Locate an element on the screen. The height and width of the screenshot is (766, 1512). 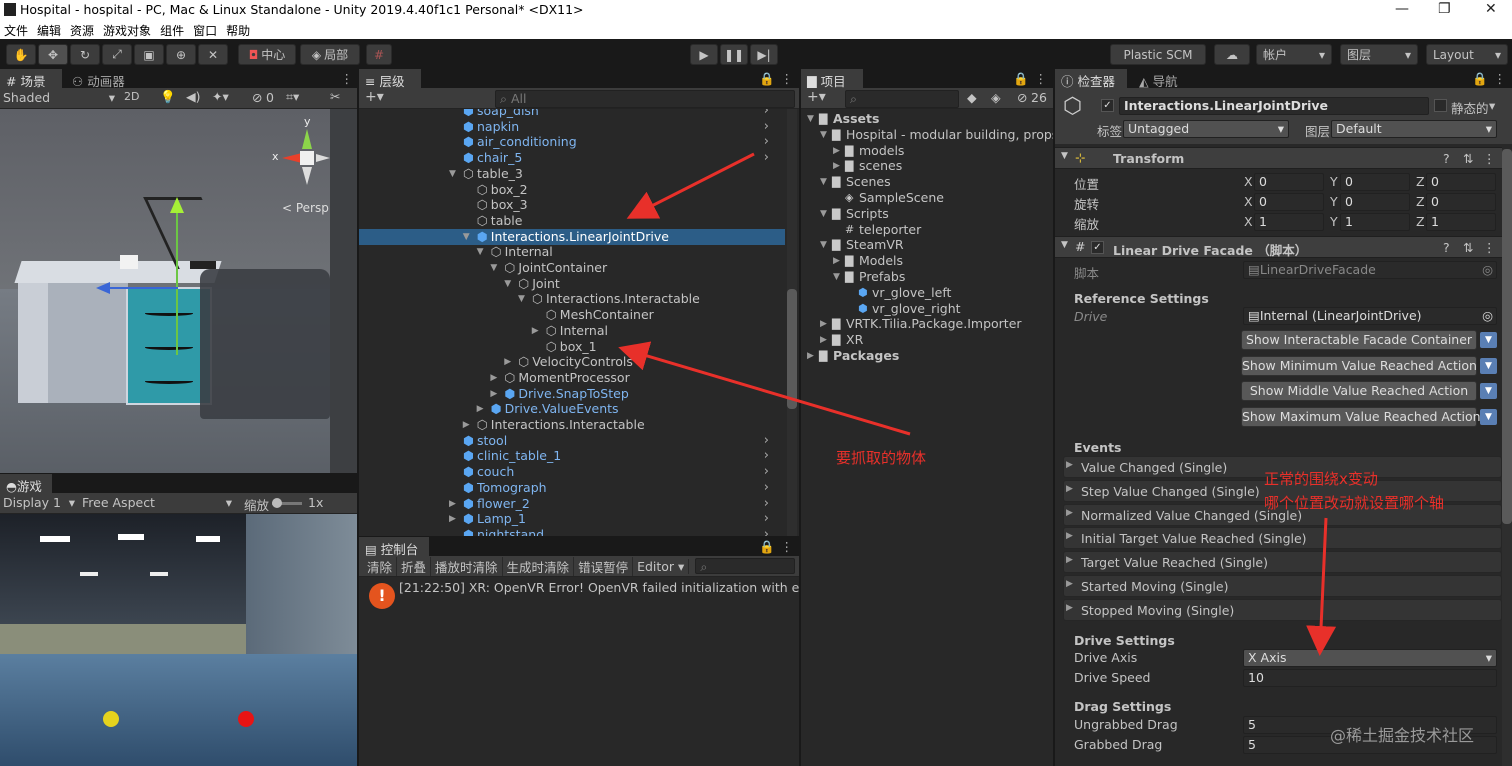
arrow-to-drive-axis is located at coordinates (1321, 586).